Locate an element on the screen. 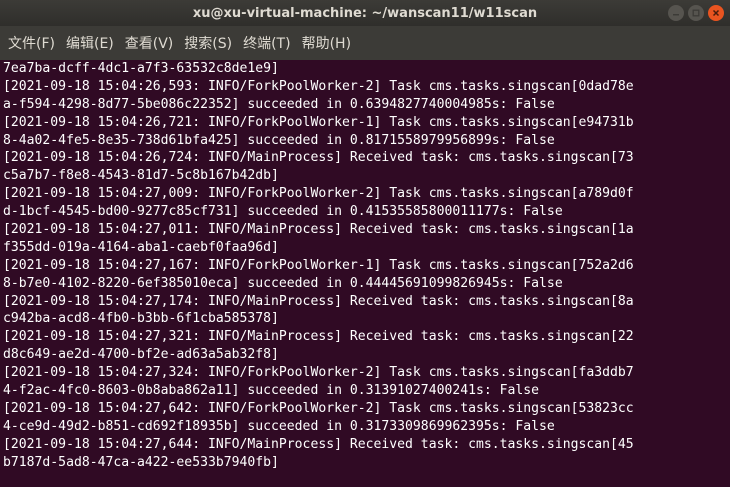 The height and width of the screenshot is (487, 730). menu-bar: 文件(F) 编辑(E) 查看(V) 搜索(S) 终端(T) 帮助(H) is located at coordinates (365, 43).